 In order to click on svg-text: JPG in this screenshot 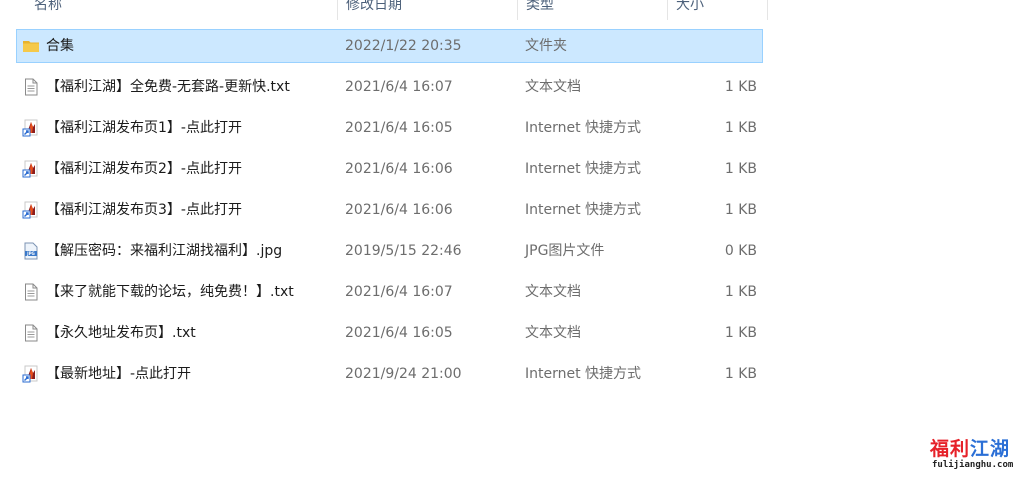, I will do `click(30, 253)`.